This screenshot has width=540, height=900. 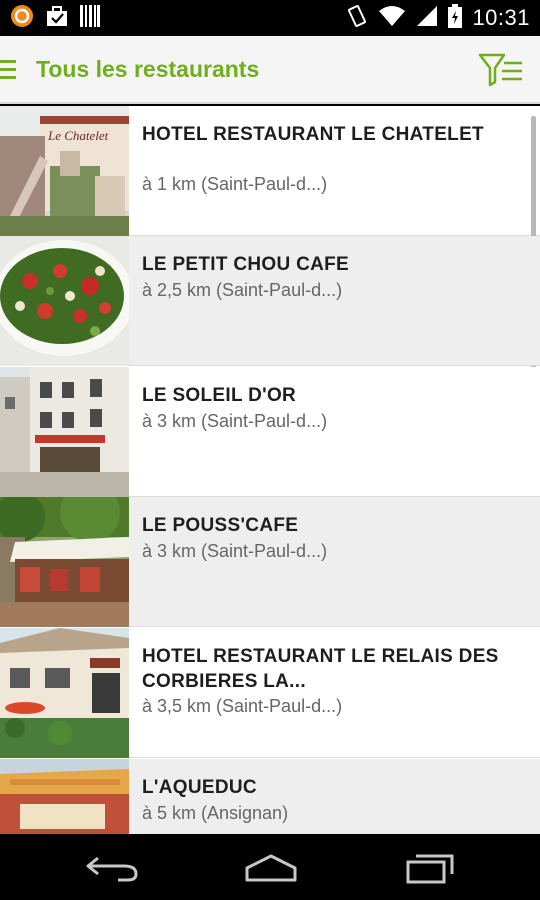 I want to click on vibrate-icon, so click(x=357, y=18).